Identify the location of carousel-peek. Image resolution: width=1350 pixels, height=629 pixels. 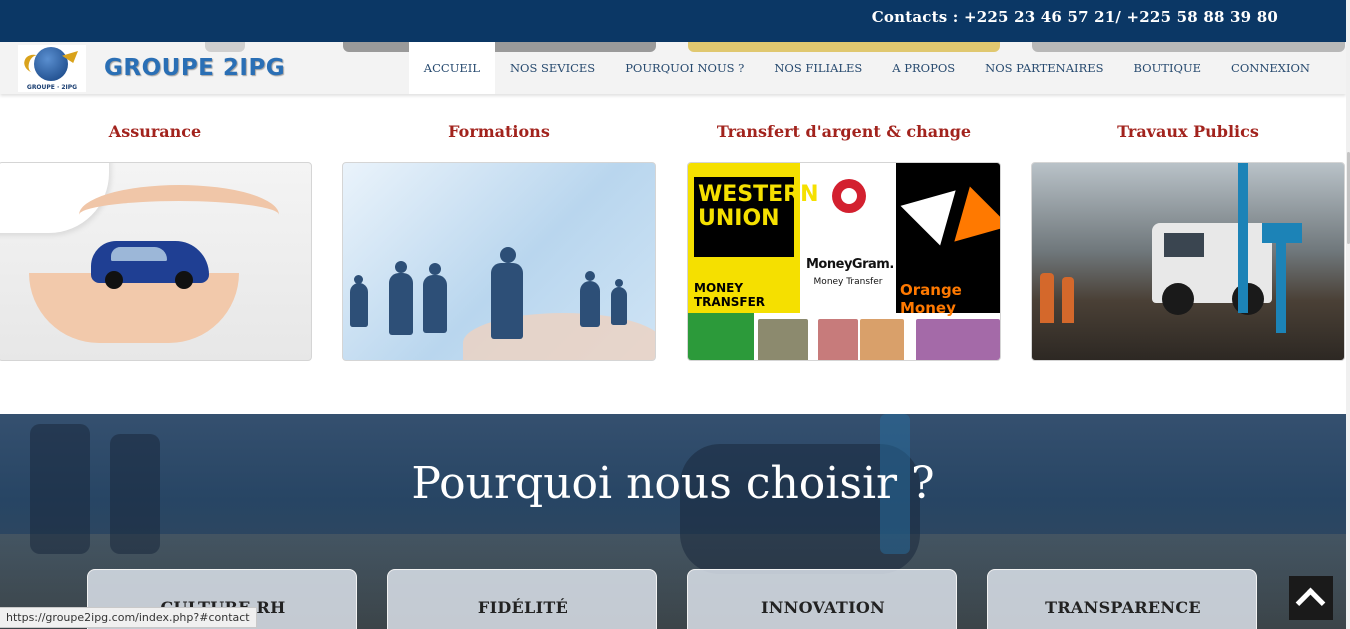
(225, 47).